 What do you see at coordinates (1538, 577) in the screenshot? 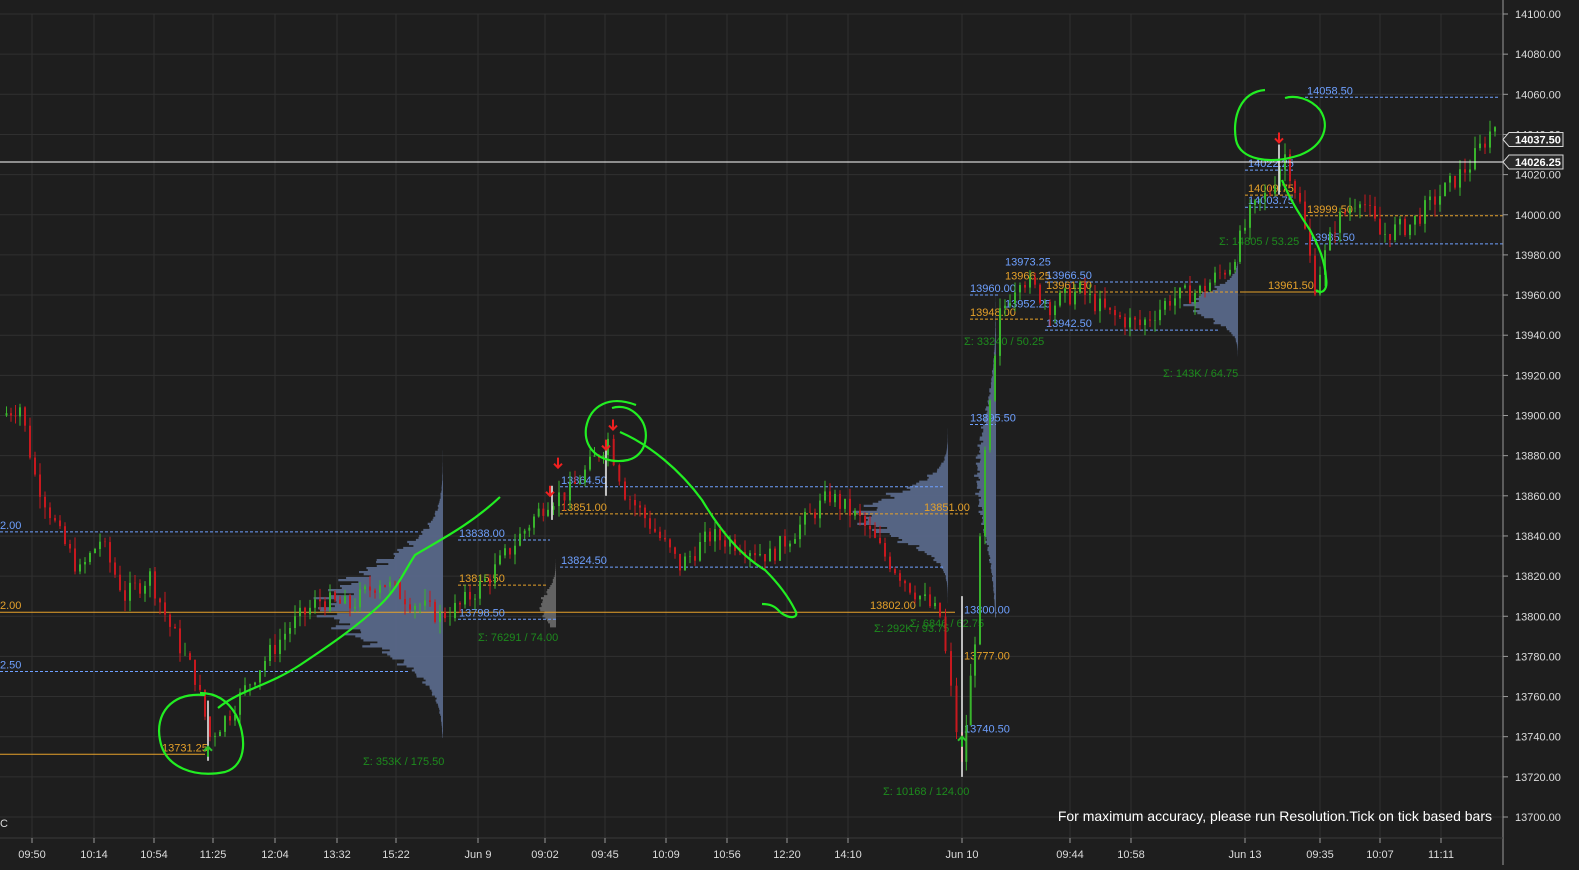
I see `y-tick-label: 13820.00` at bounding box center [1538, 577].